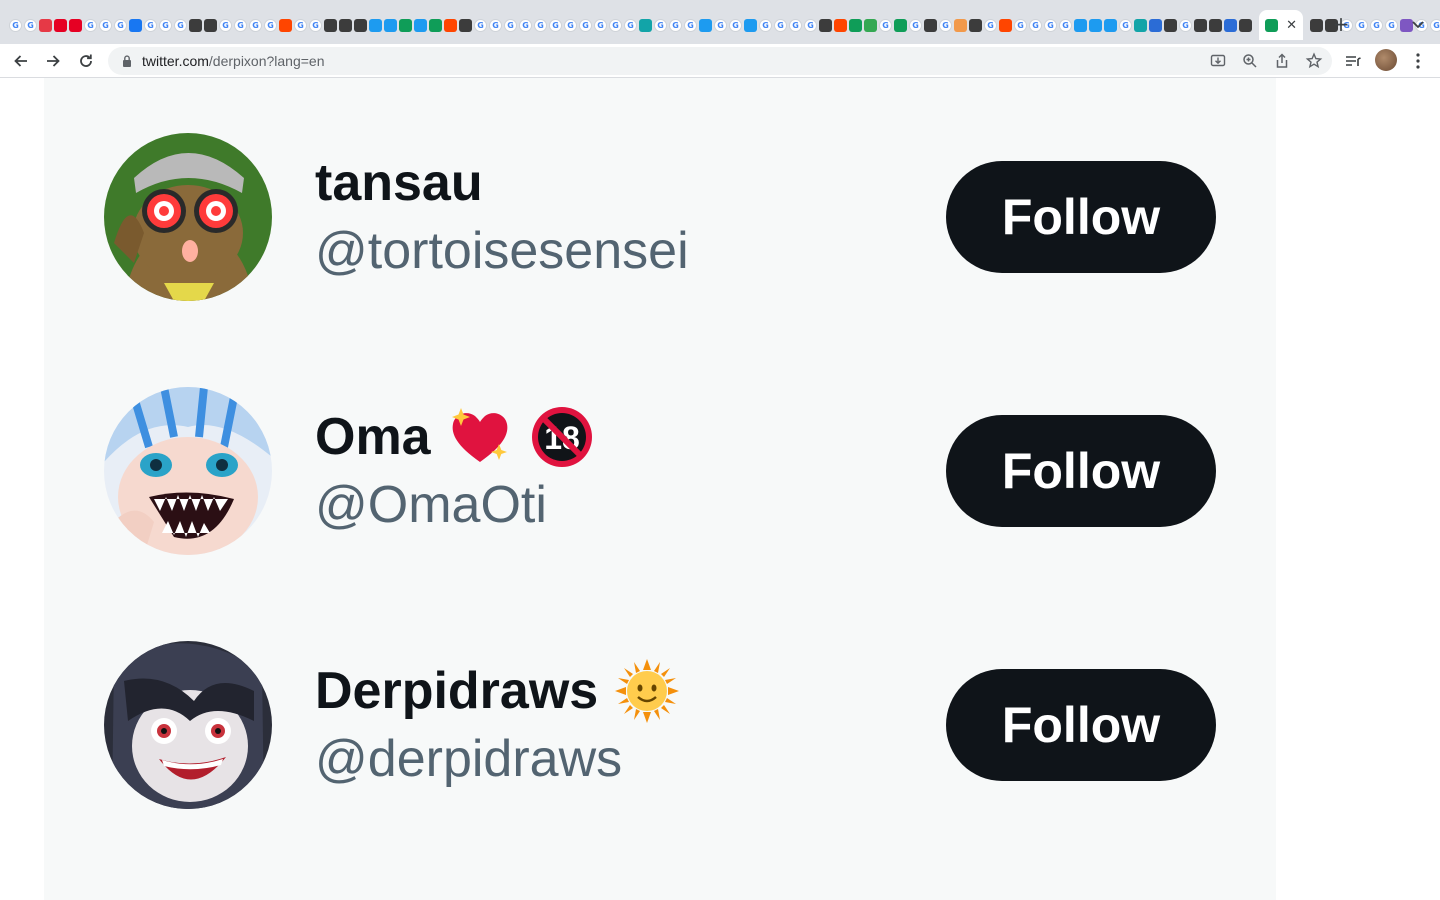  Describe the element at coordinates (468, 759) in the screenshot. I see `user-handle: @derpidraws` at that location.